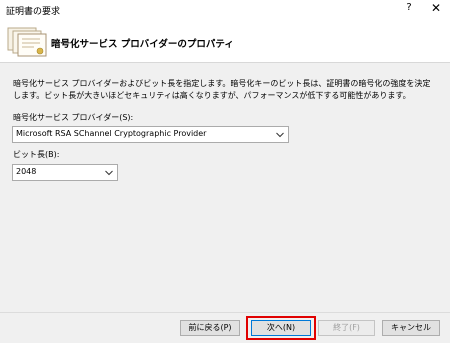 The height and width of the screenshot is (343, 450). What do you see at coordinates (346, 328) in the screenshot?
I see `finish-button: 終了(F)` at bounding box center [346, 328].